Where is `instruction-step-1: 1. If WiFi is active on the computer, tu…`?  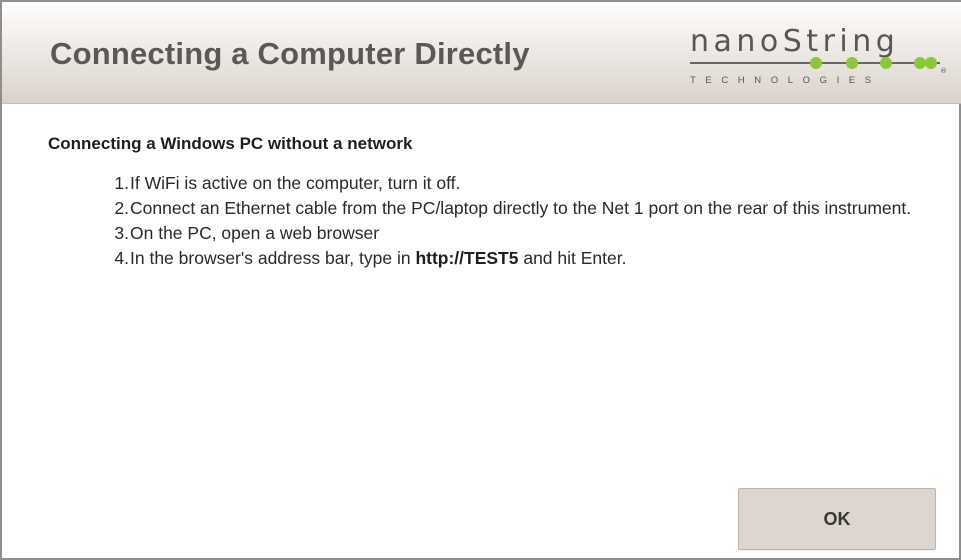
instruction-step-1: 1. If WiFi is active on the computer, tu… is located at coordinates (521, 183).